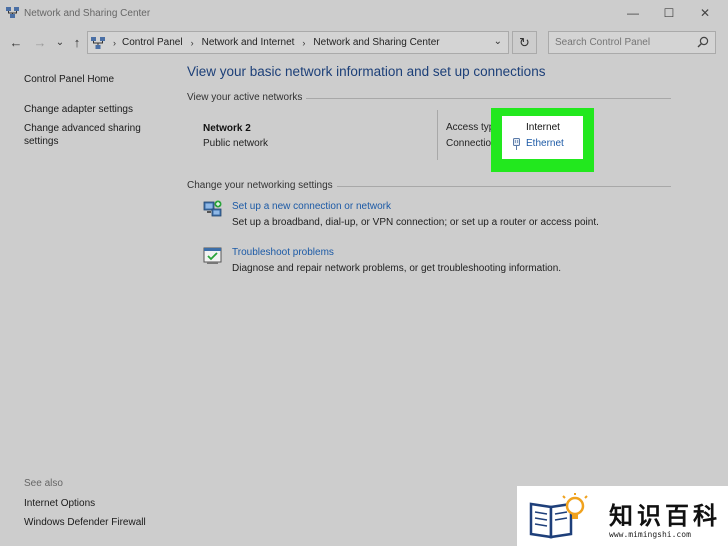 The height and width of the screenshot is (546, 728). What do you see at coordinates (376, 42) in the screenshot?
I see `breadcrumb-network-and-sharing-center: Network and Sharing Center` at bounding box center [376, 42].